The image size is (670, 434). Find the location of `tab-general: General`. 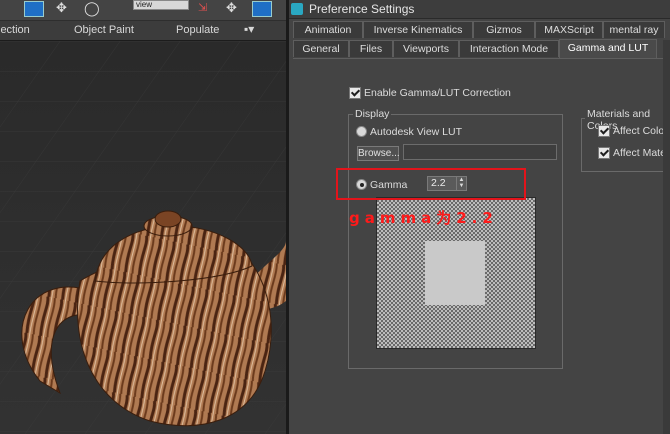

tab-general: General is located at coordinates (321, 48).